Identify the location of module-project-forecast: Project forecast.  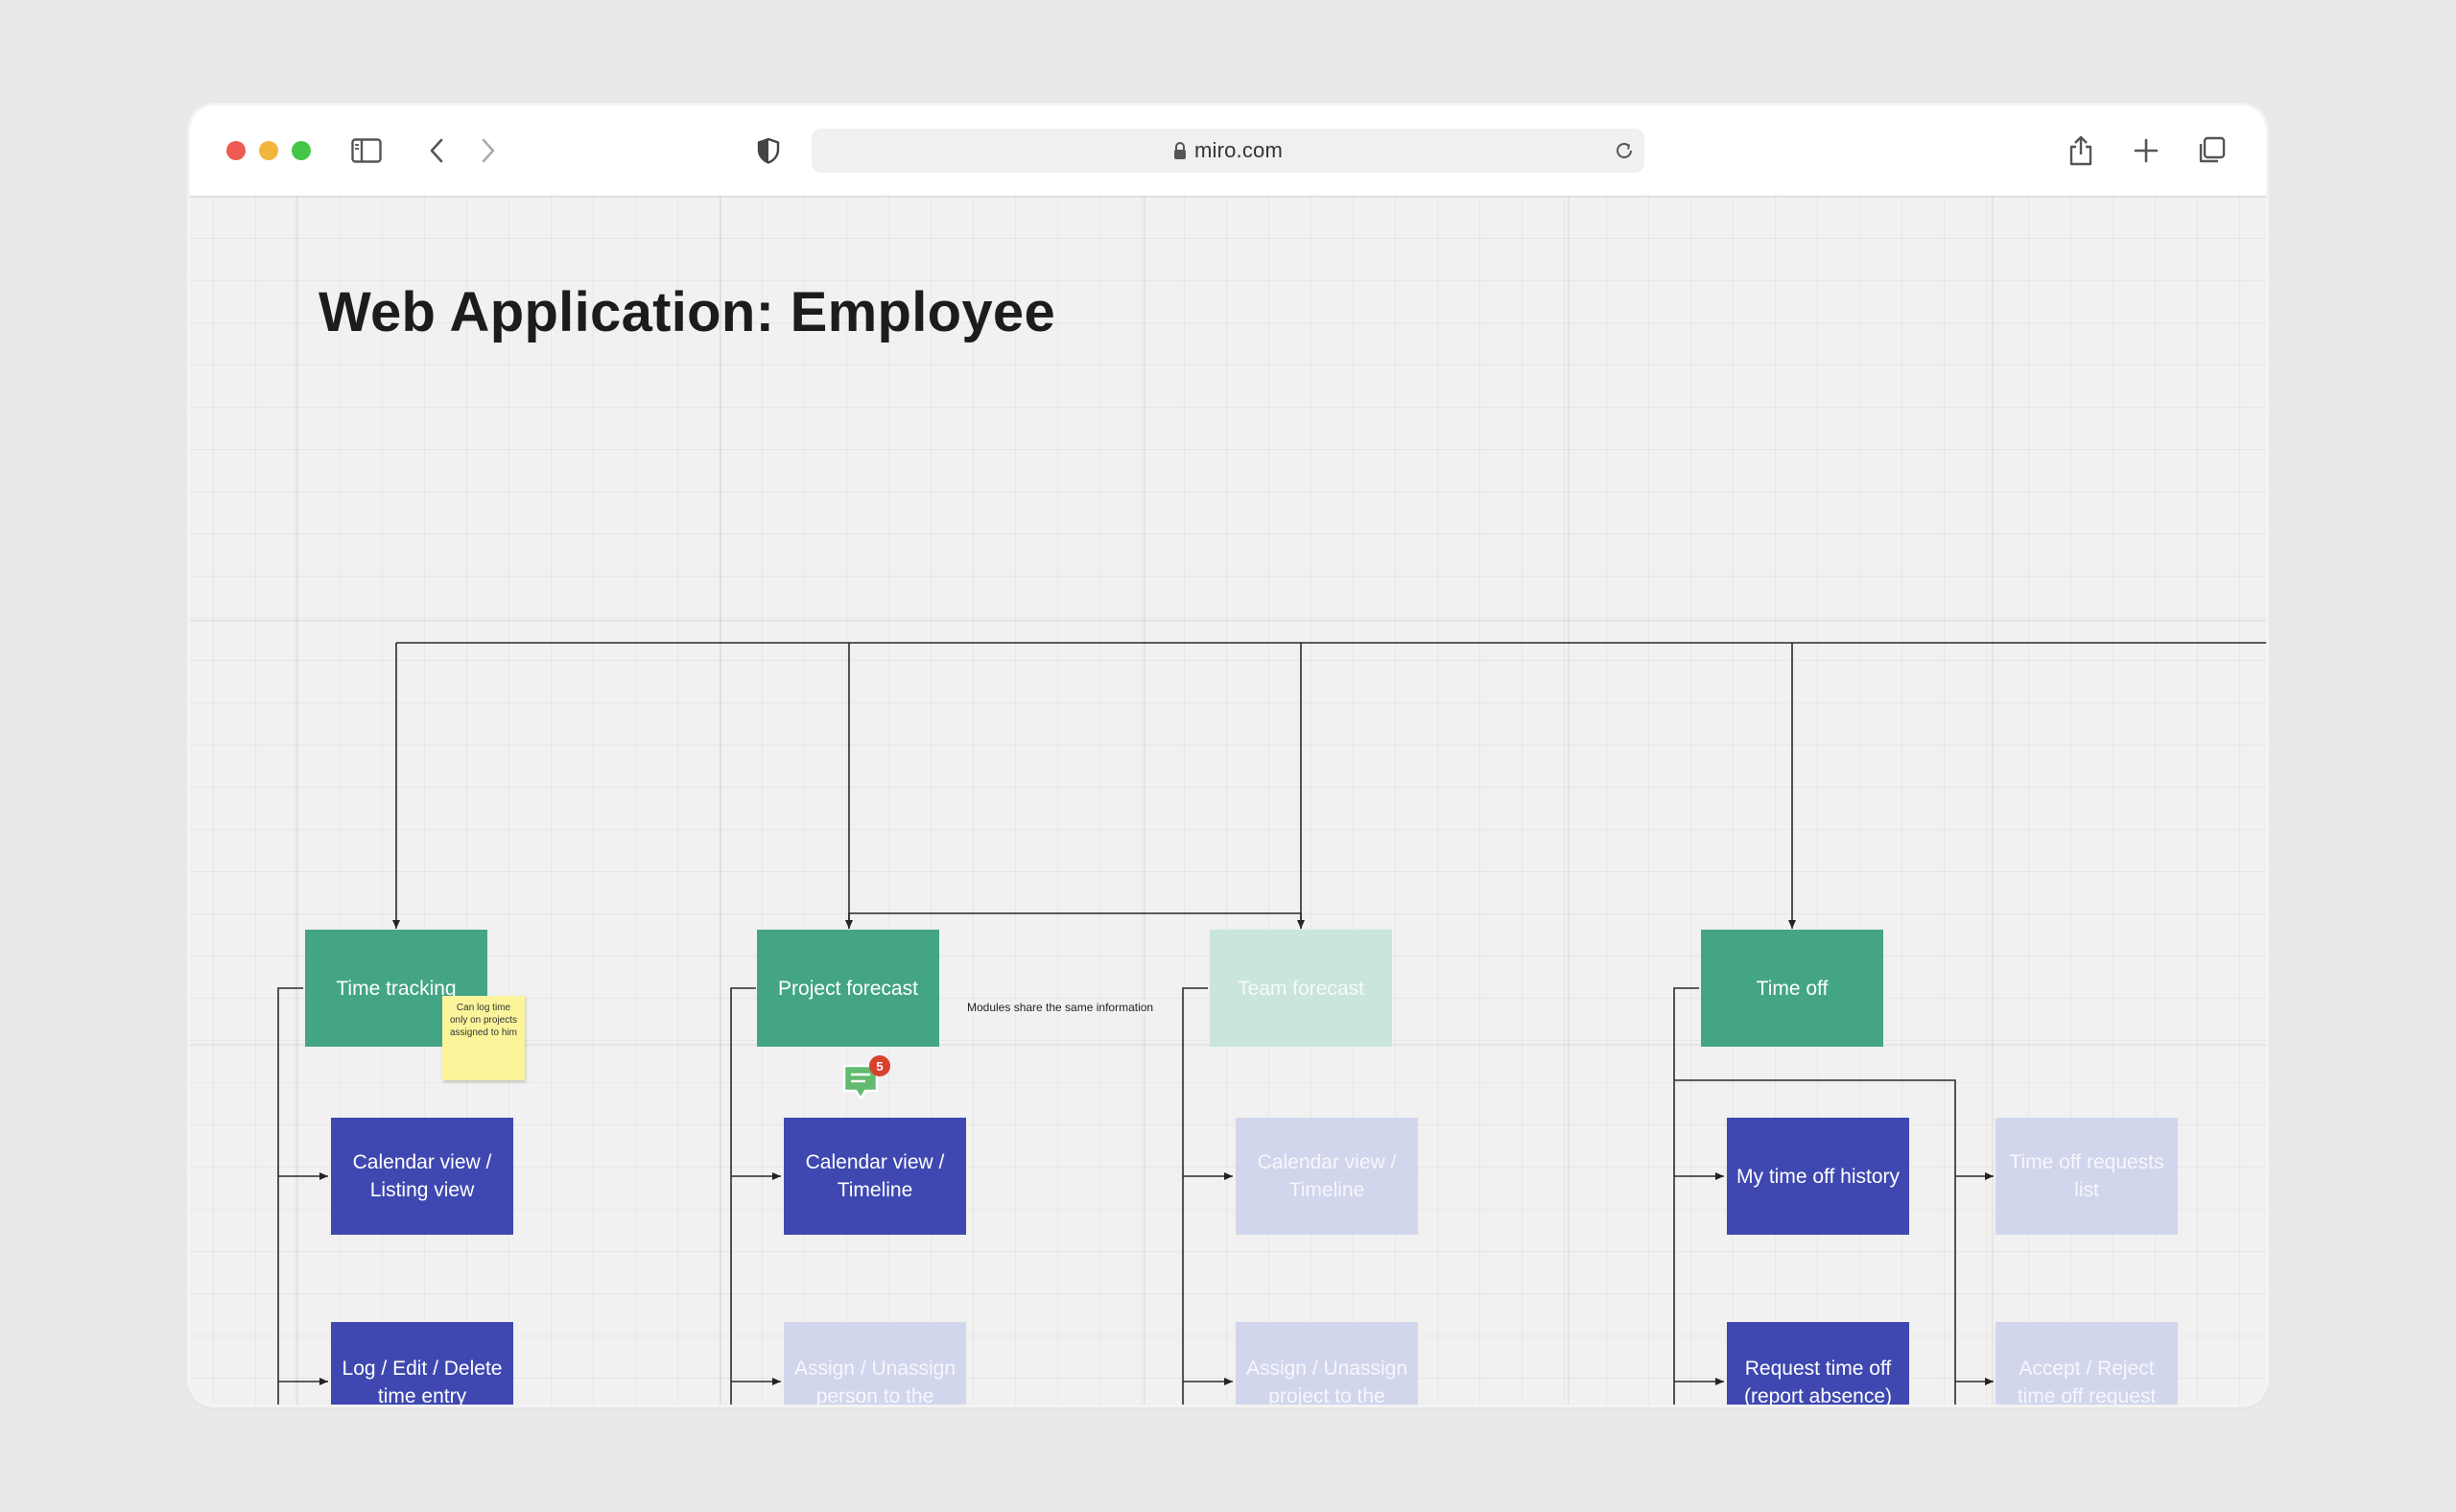
(848, 988).